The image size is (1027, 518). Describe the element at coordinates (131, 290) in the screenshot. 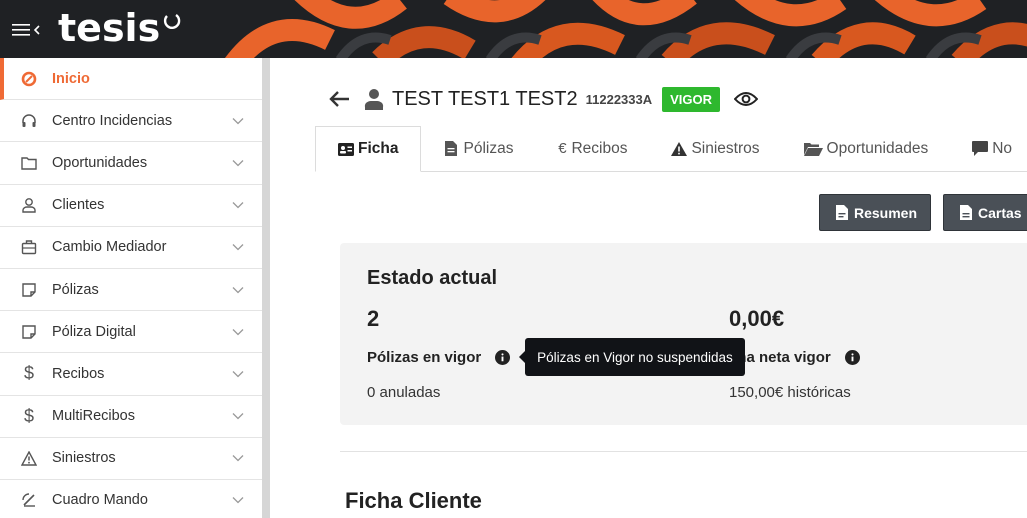

I see `sidebar-item-polizas: Pólizas` at that location.